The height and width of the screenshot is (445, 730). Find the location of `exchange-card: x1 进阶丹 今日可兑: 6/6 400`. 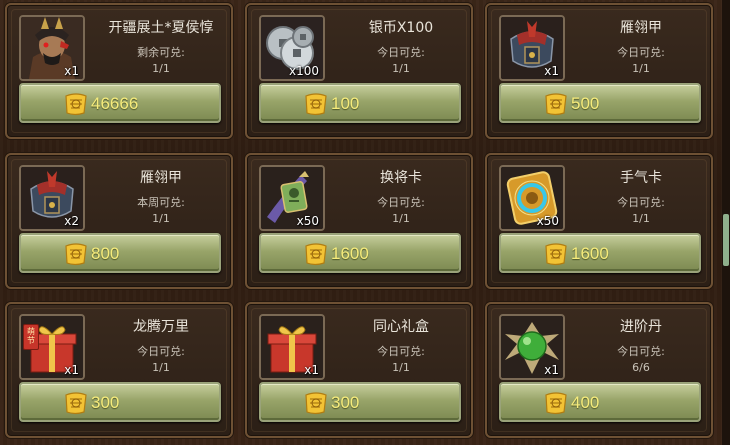

exchange-card: x1 进阶丹 今日可兑: 6/6 400 is located at coordinates (599, 370).